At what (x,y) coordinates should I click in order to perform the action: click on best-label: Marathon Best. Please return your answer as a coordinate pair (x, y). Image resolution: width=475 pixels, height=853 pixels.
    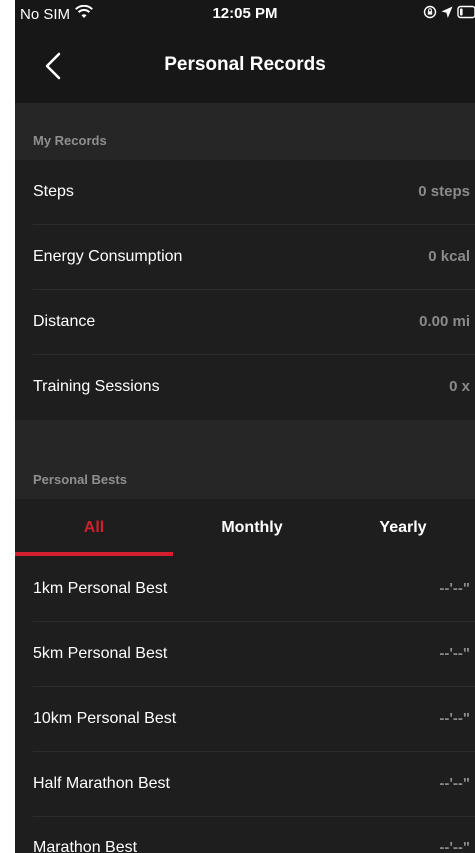
    Looking at the image, I should click on (85, 846).